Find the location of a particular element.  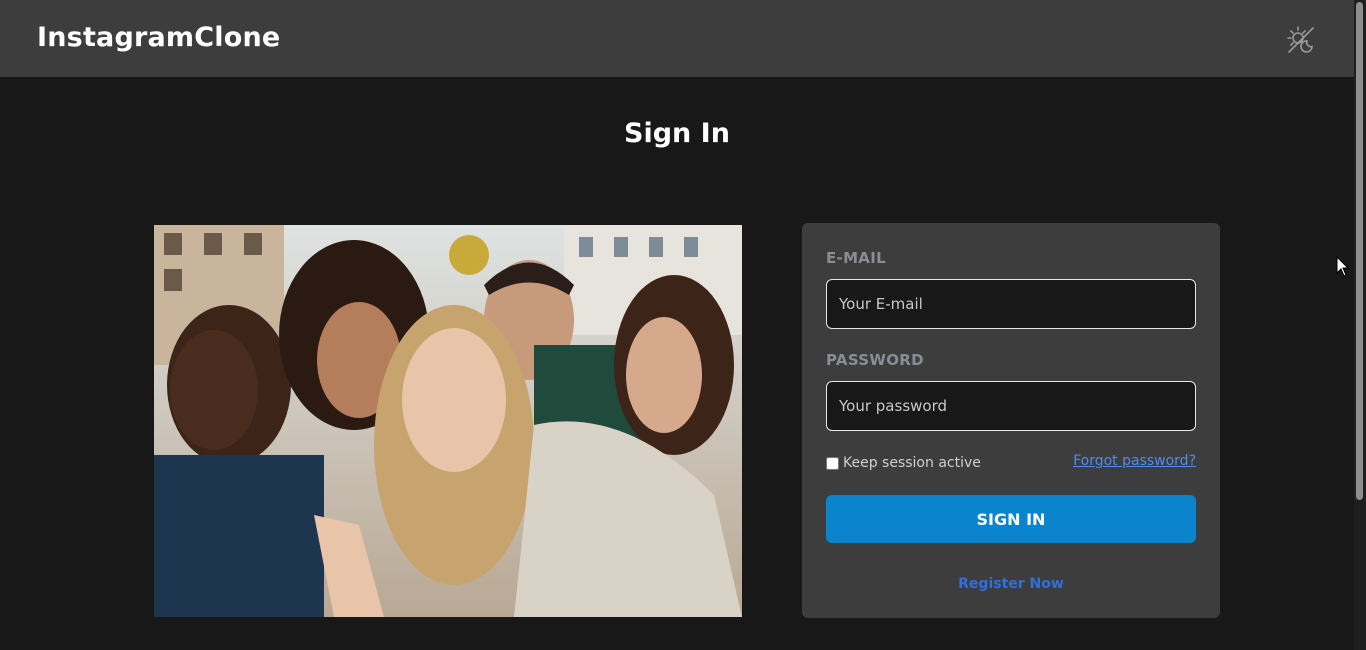

password-input is located at coordinates (1011, 406).